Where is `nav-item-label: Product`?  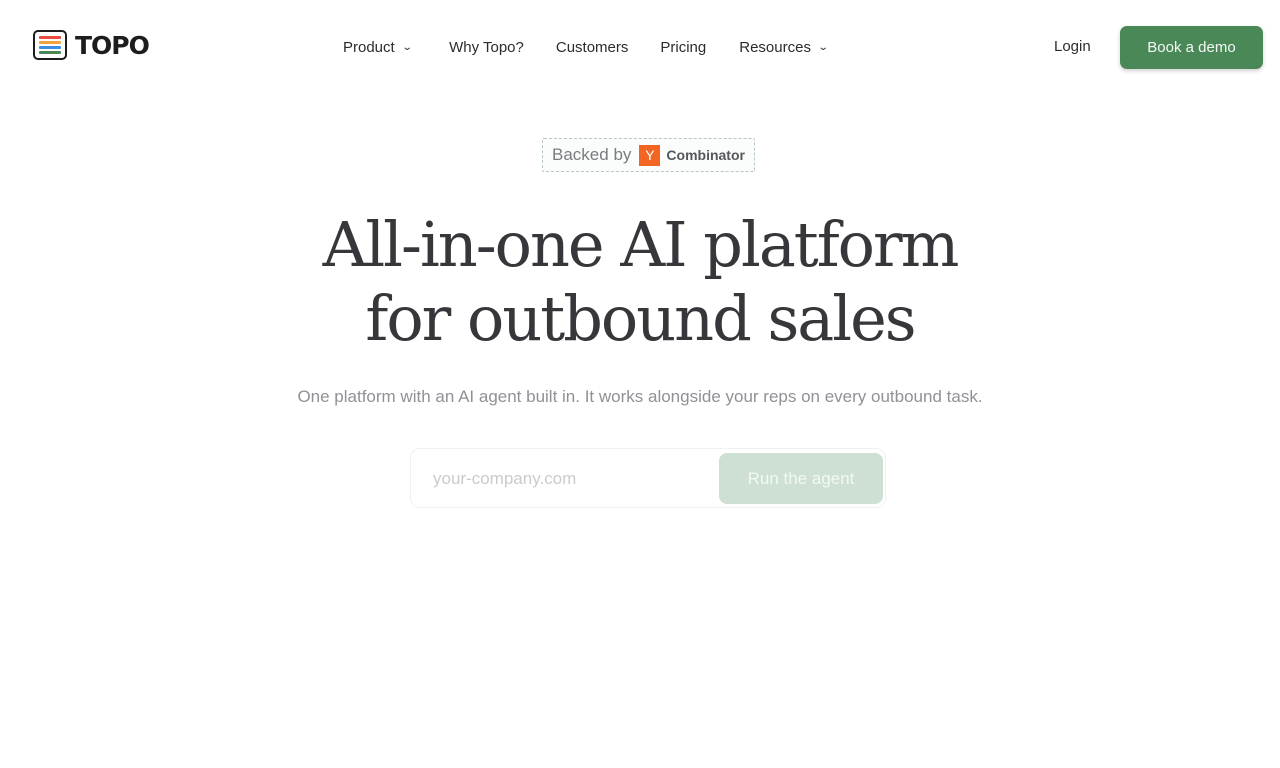 nav-item-label: Product is located at coordinates (369, 47).